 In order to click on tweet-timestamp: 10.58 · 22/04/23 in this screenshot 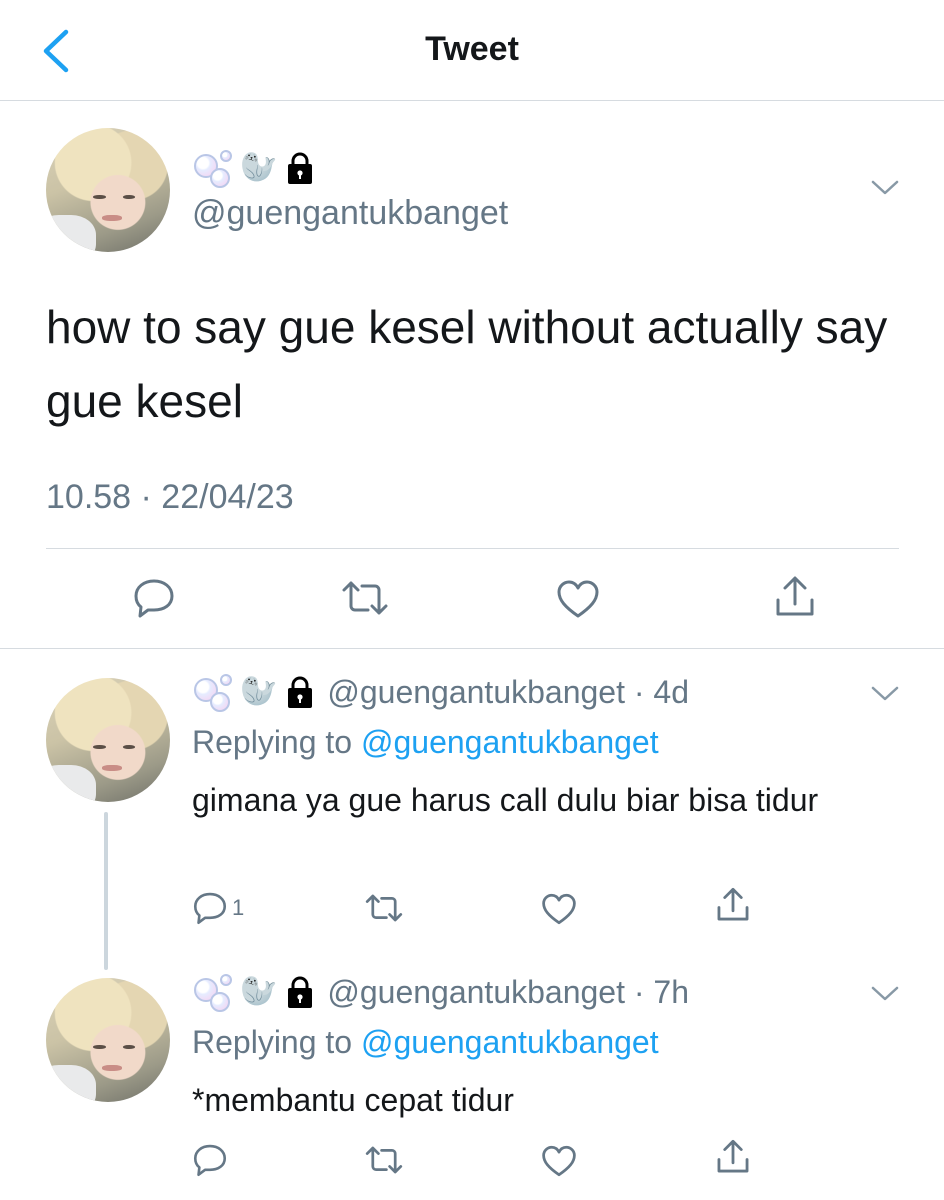, I will do `click(170, 497)`.